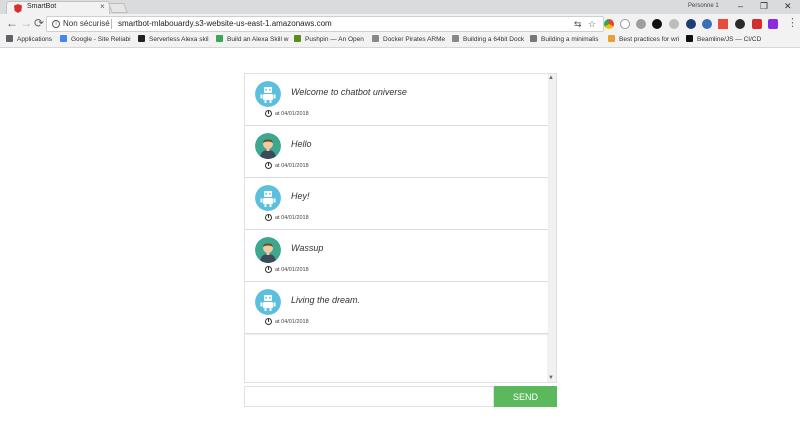 The height and width of the screenshot is (423, 800). What do you see at coordinates (551, 378) in the screenshot?
I see `scroll-down-icon: ▼` at bounding box center [551, 378].